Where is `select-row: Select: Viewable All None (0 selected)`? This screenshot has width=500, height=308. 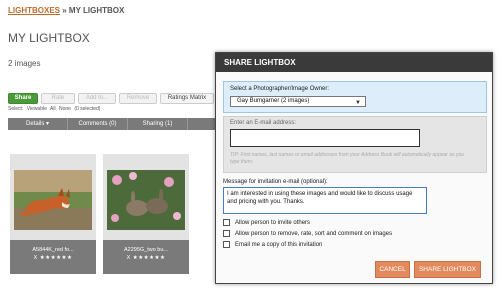 select-row: Select: Viewable All None (0 selected) is located at coordinates (55, 109).